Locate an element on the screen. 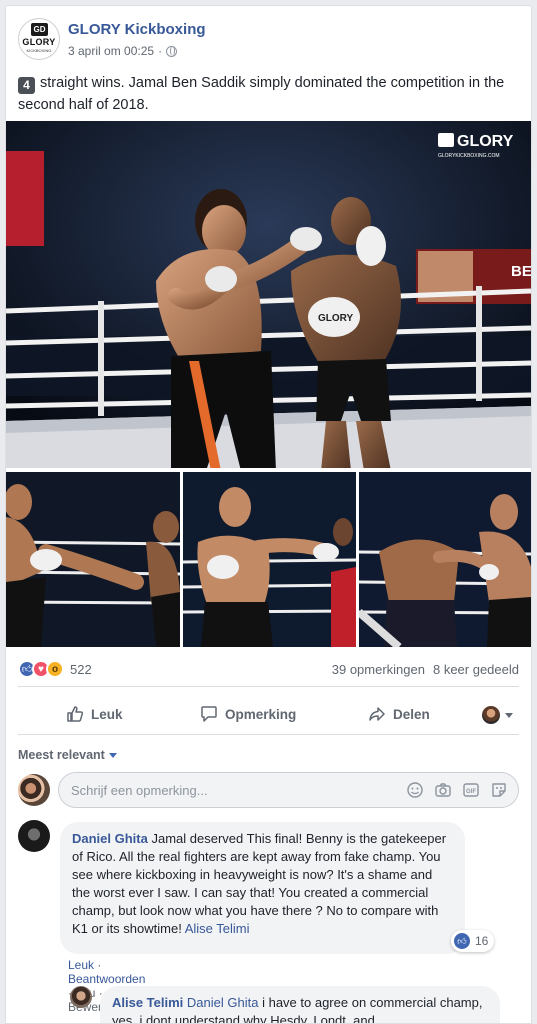  comment-button: Opmerking is located at coordinates (248, 714).